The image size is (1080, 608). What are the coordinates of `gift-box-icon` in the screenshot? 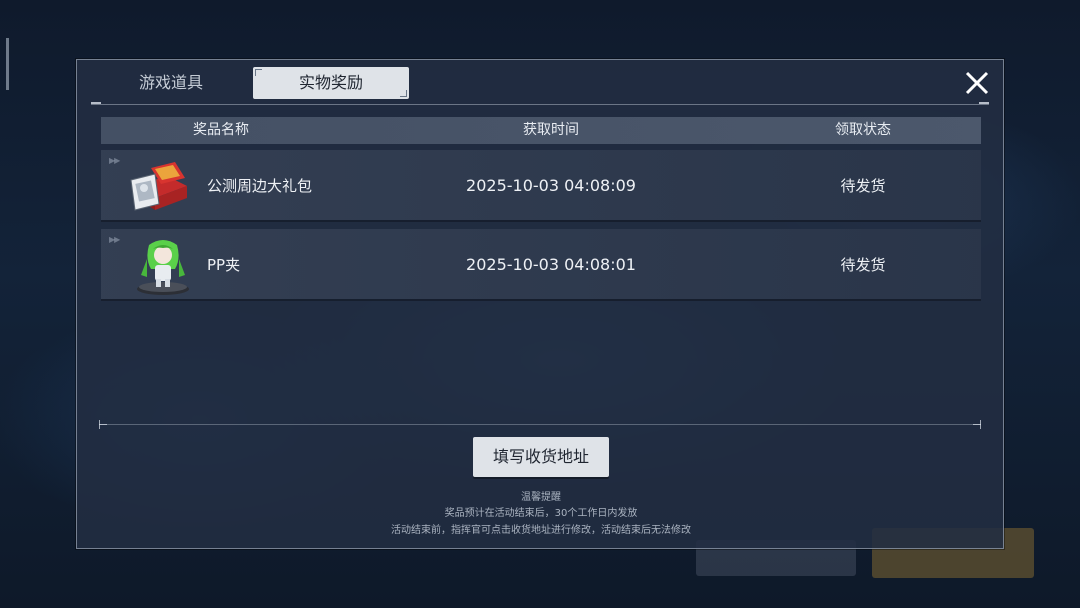 It's located at (161, 187).